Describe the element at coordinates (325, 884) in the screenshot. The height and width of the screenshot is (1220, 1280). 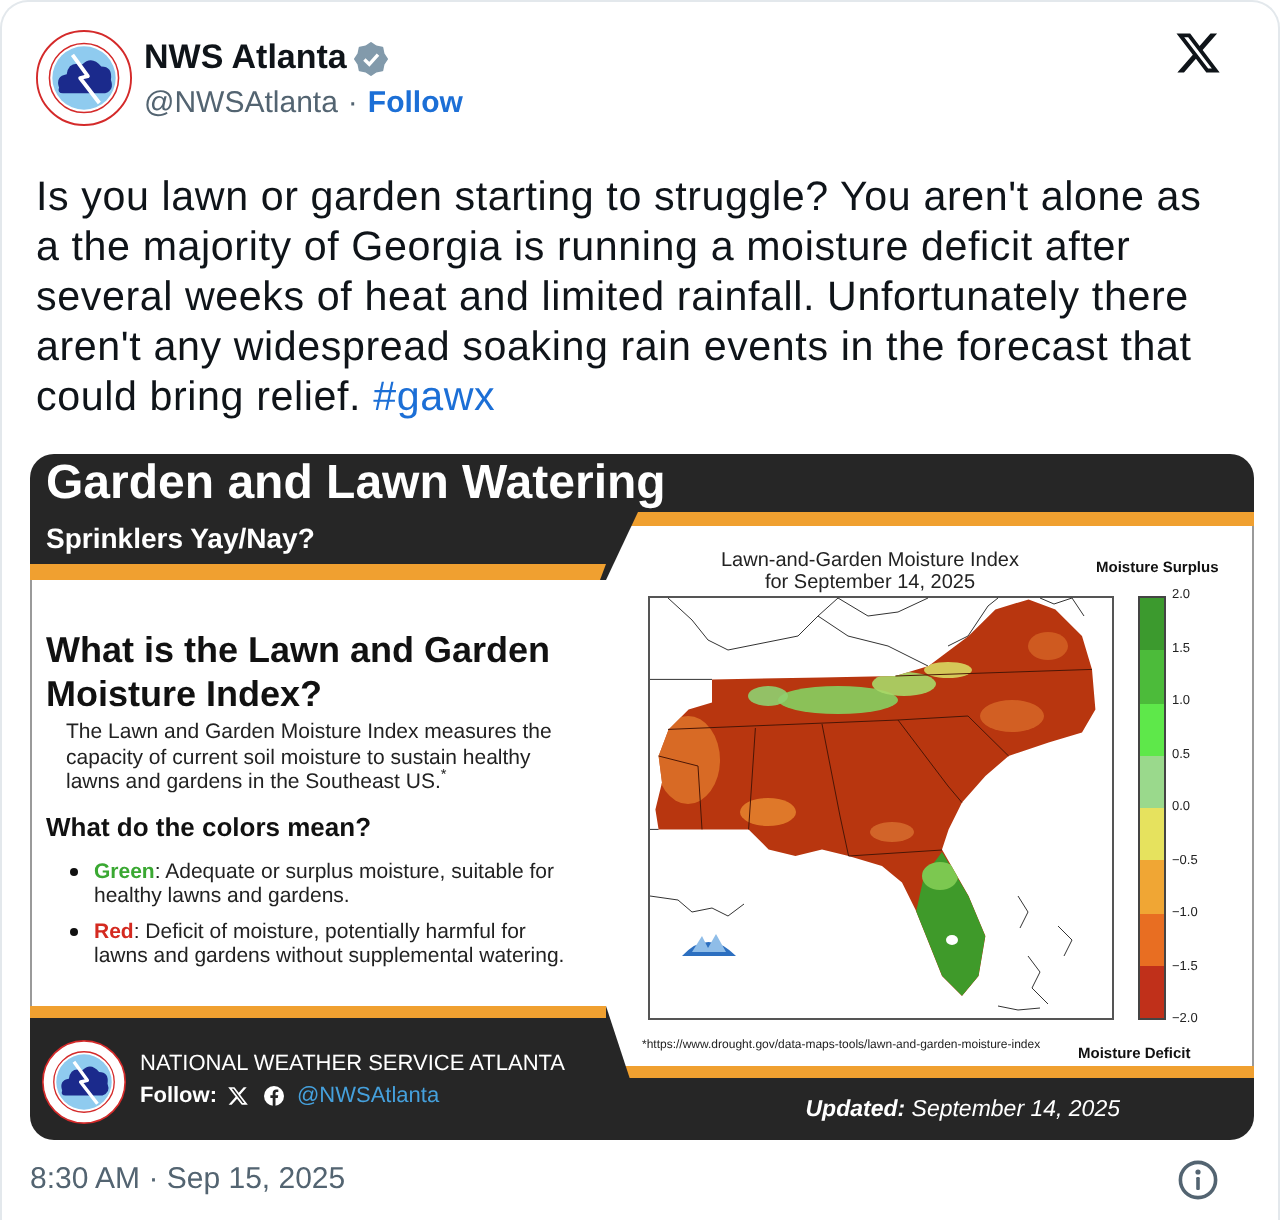
I see `bullet-text: Green: Adequate or surplus moisture, suitable for healthy lawns and gardens.` at that location.